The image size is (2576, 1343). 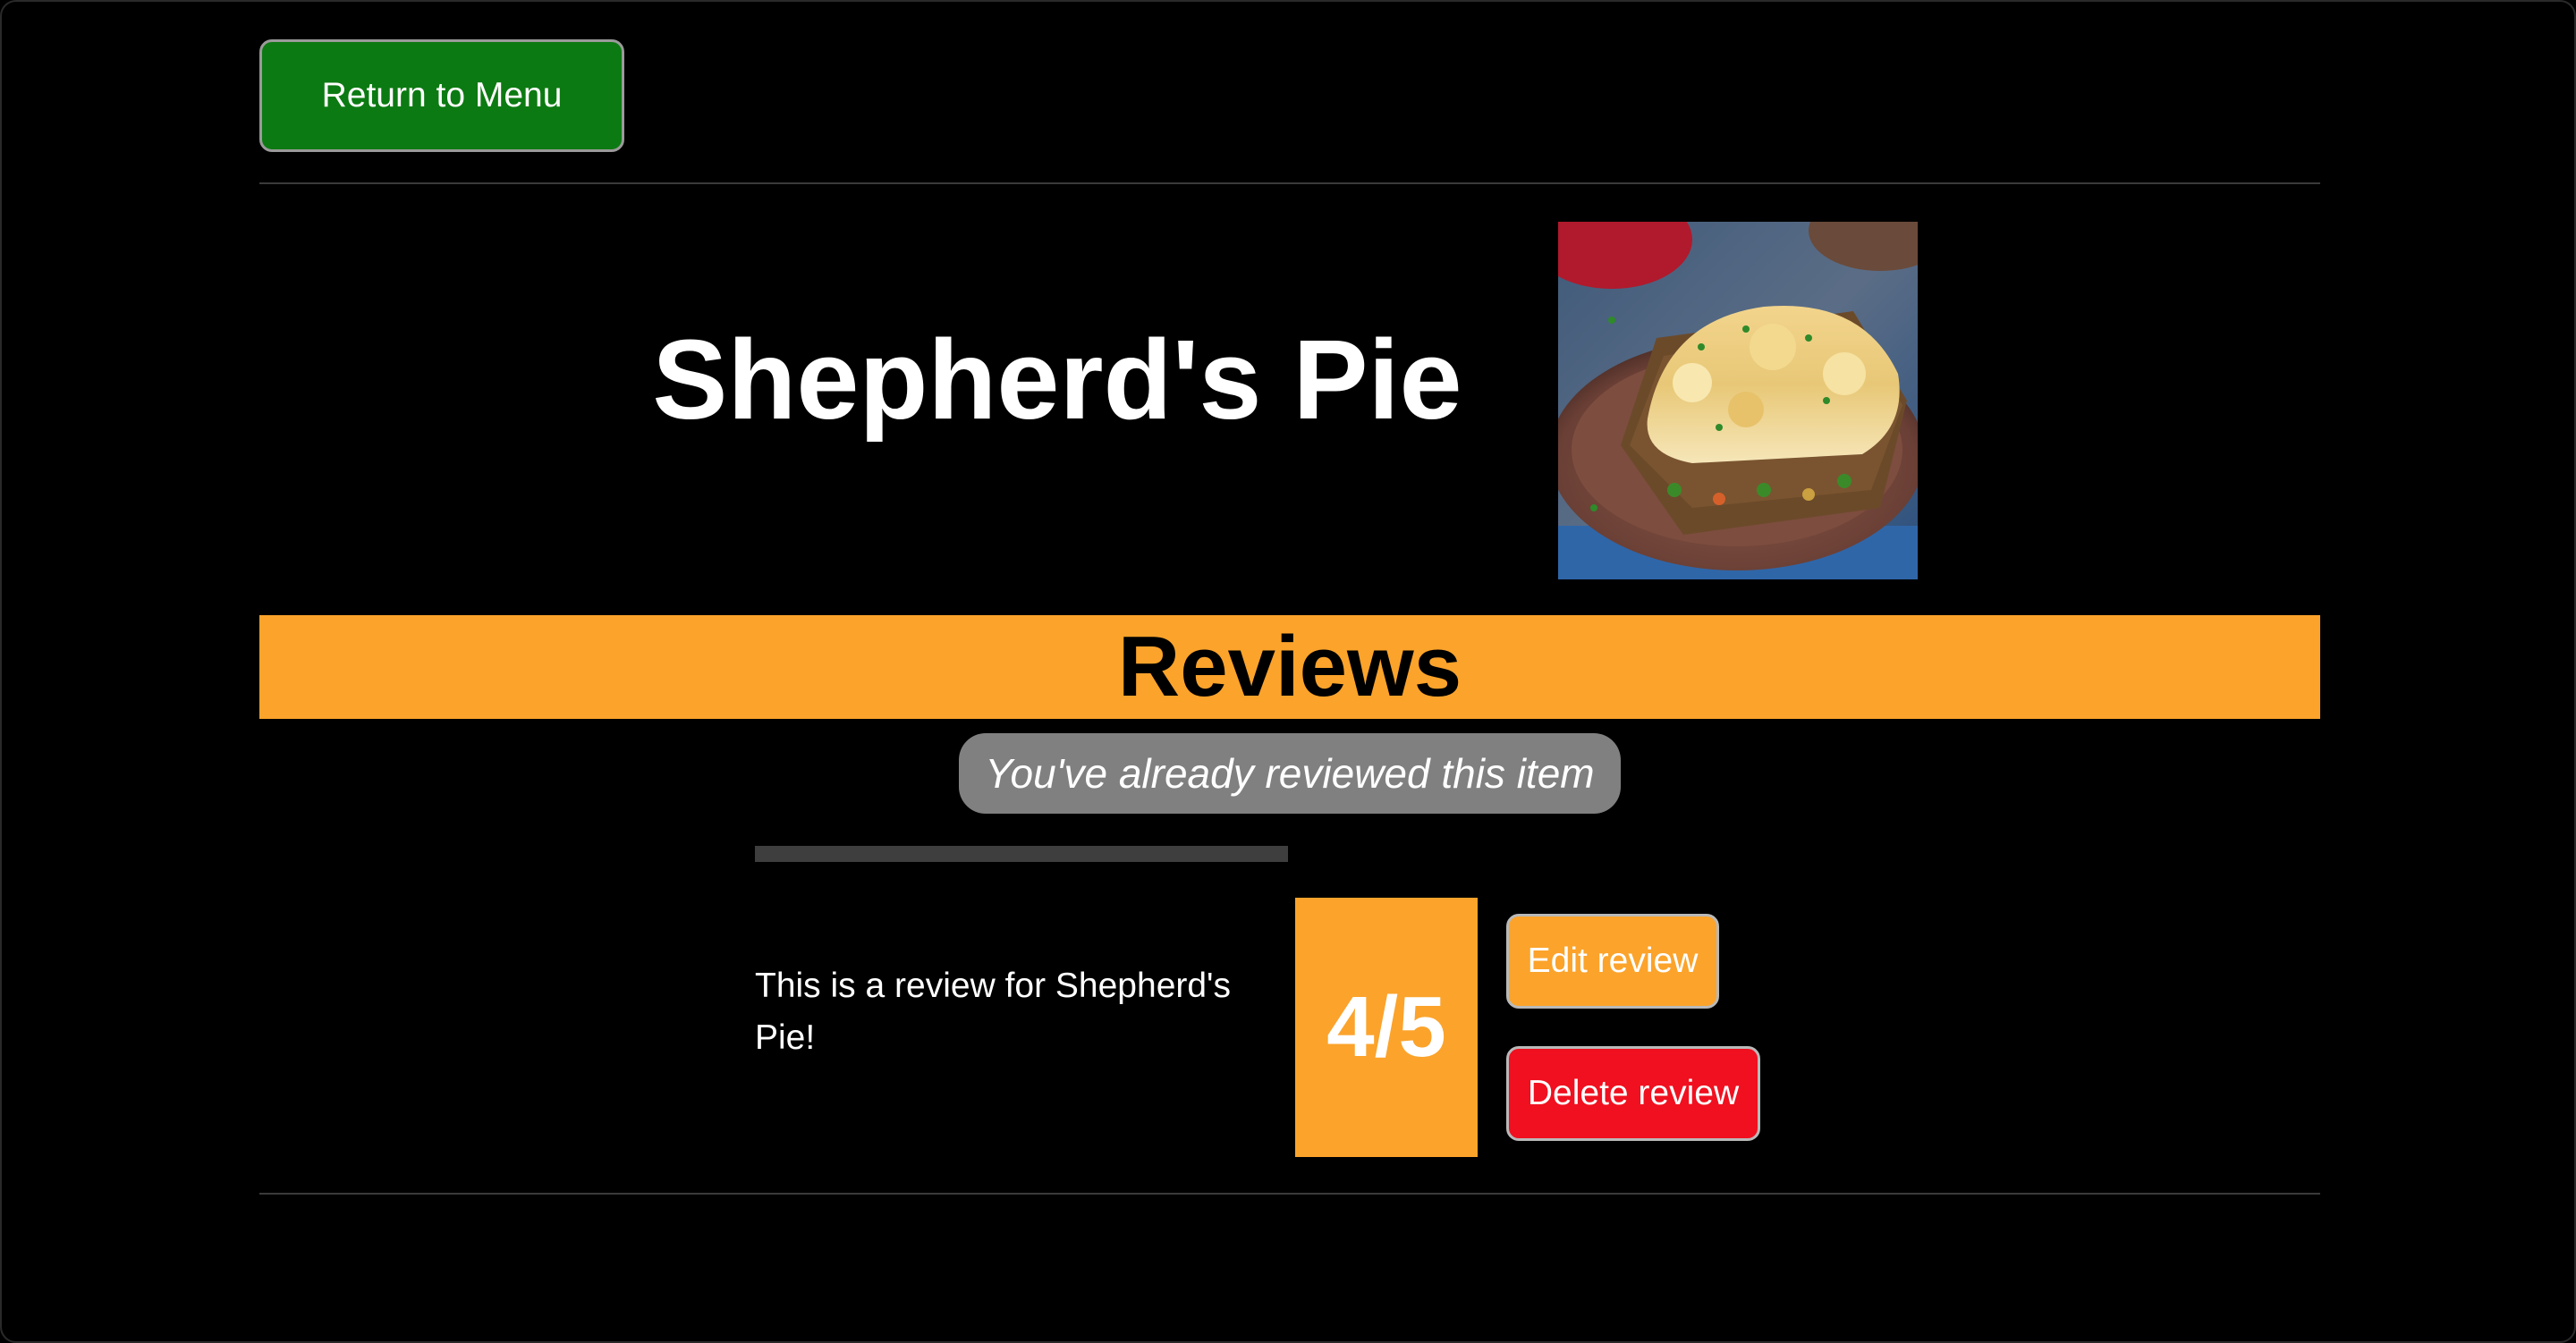 What do you see at coordinates (1057, 380) in the screenshot?
I see `item-title: Shepherd's Pie` at bounding box center [1057, 380].